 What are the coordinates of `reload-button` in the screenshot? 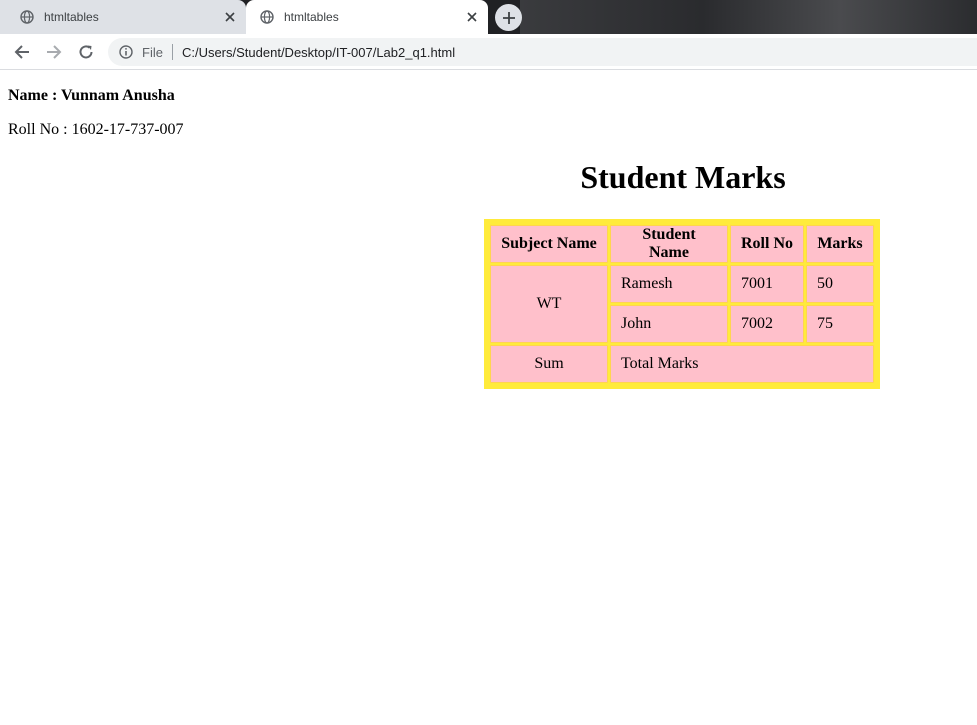 It's located at (86, 52).